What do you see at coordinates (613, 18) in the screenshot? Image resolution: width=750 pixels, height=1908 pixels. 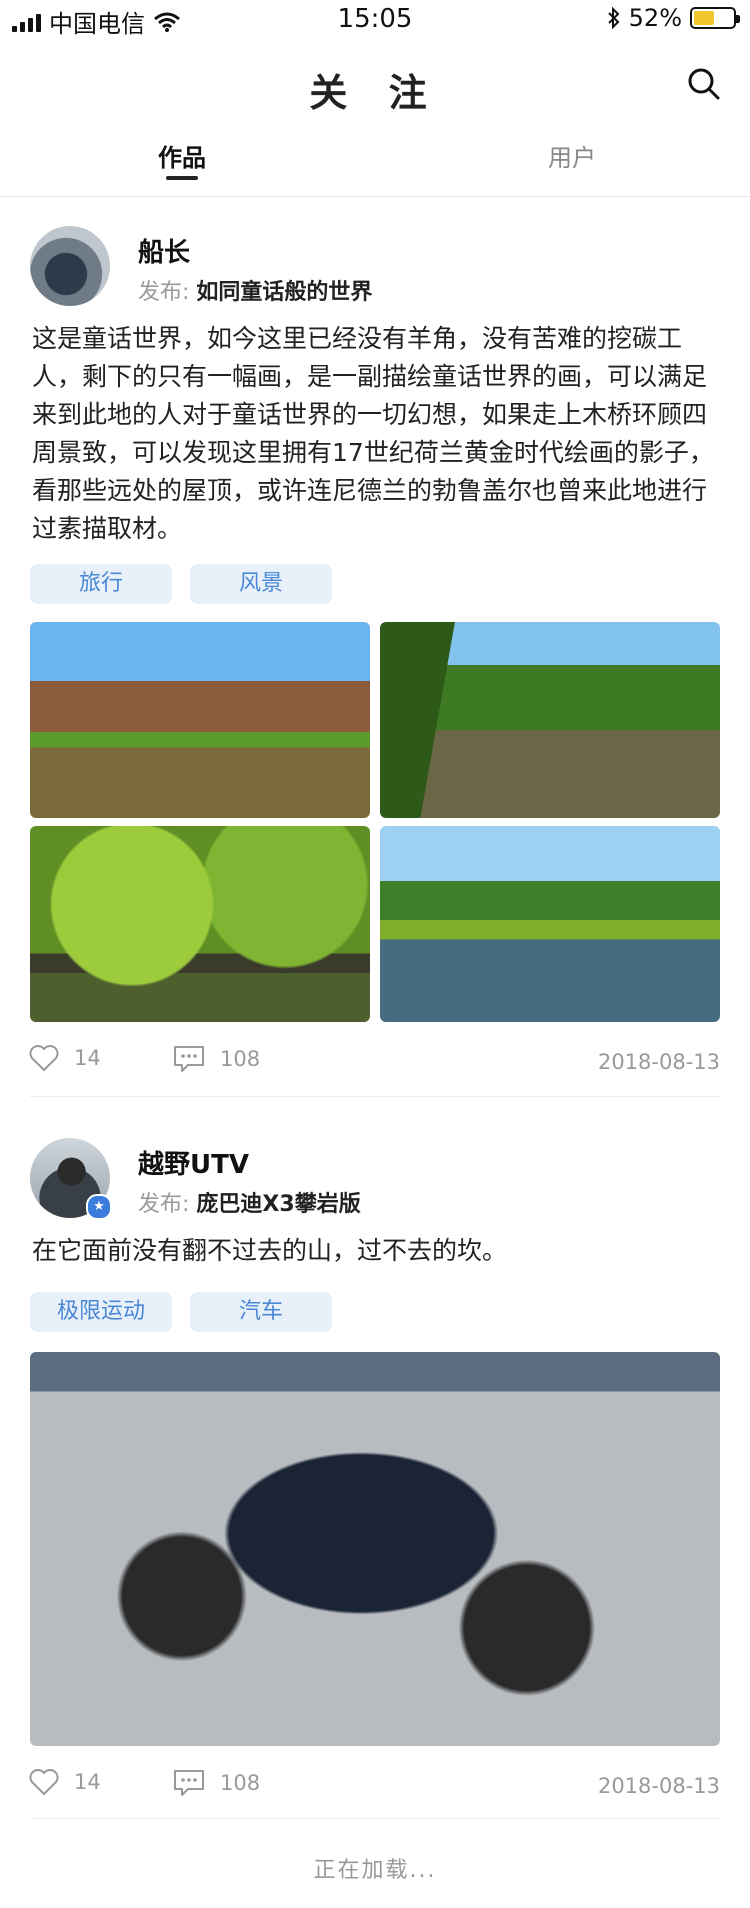 I see `bluetooth-icon` at bounding box center [613, 18].